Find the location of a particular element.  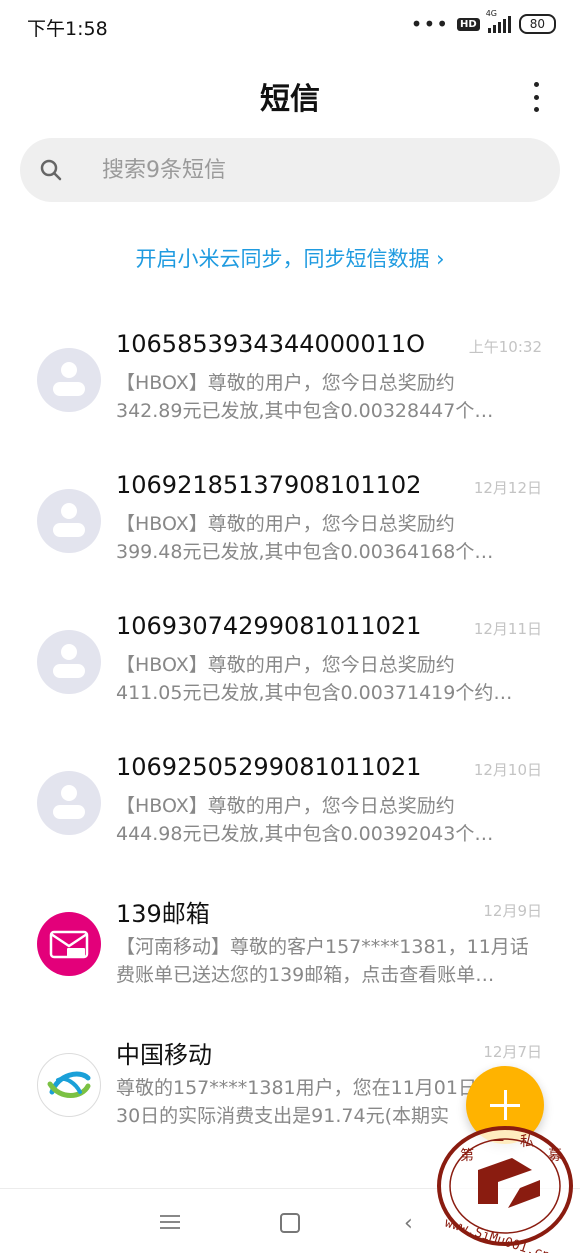

svg-text: 募 is located at coordinates (555, 1156).